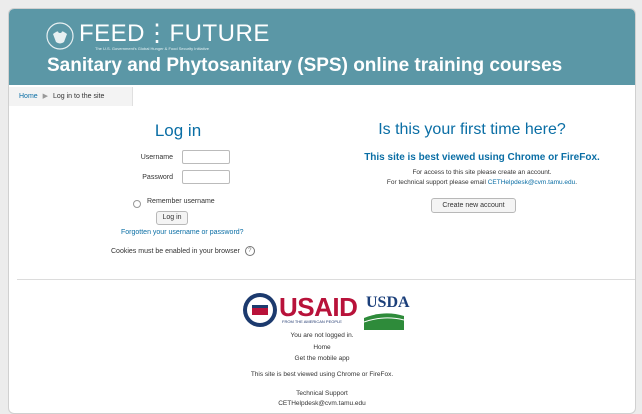 The height and width of the screenshot is (414, 642). I want to click on usda-logo: USDA, so click(388, 302).